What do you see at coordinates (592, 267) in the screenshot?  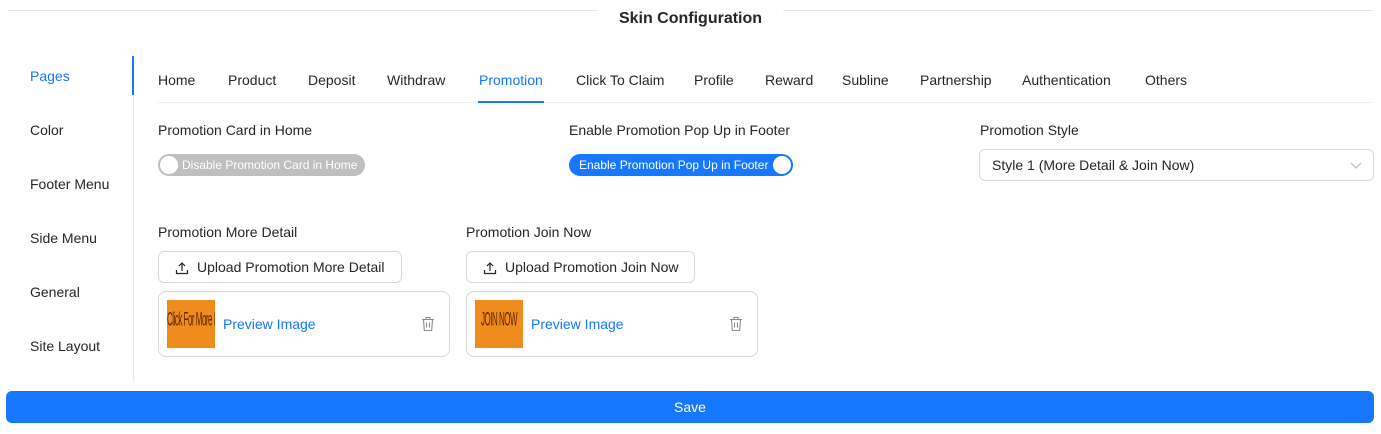 I see `upload-join-now-label: Upload Promotion Join Now` at bounding box center [592, 267].